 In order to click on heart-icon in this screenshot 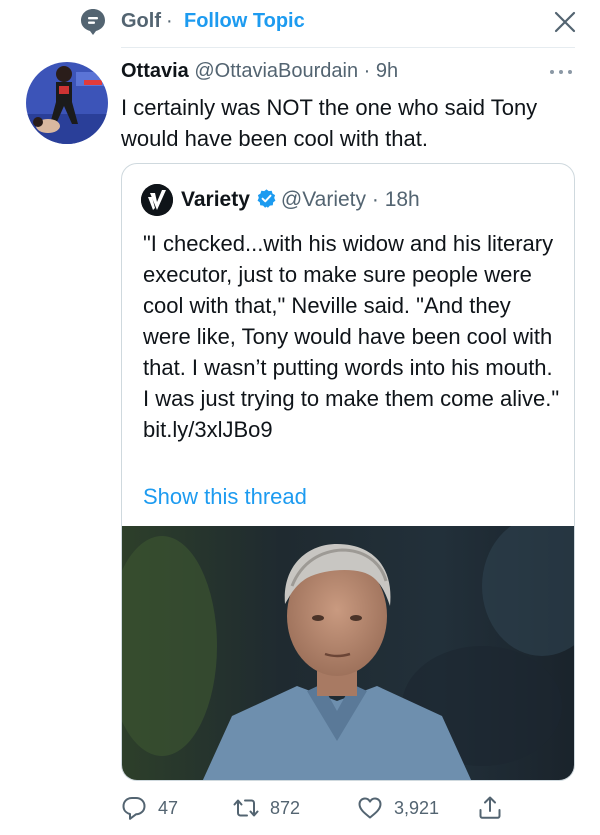, I will do `click(370, 808)`.